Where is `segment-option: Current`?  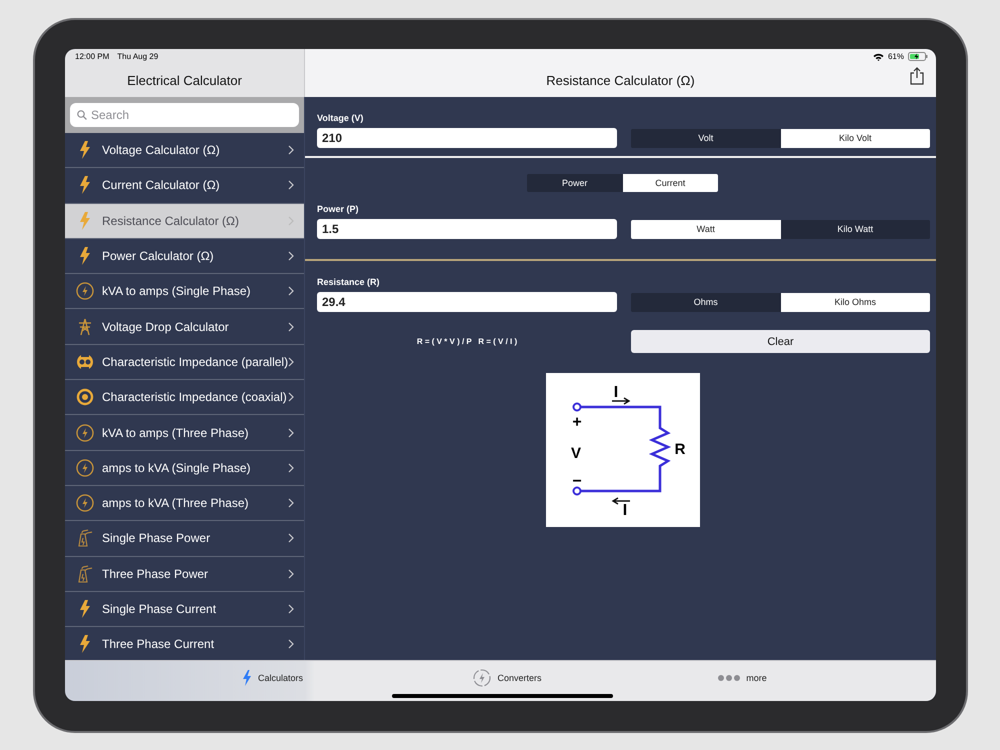
segment-option: Current is located at coordinates (670, 183).